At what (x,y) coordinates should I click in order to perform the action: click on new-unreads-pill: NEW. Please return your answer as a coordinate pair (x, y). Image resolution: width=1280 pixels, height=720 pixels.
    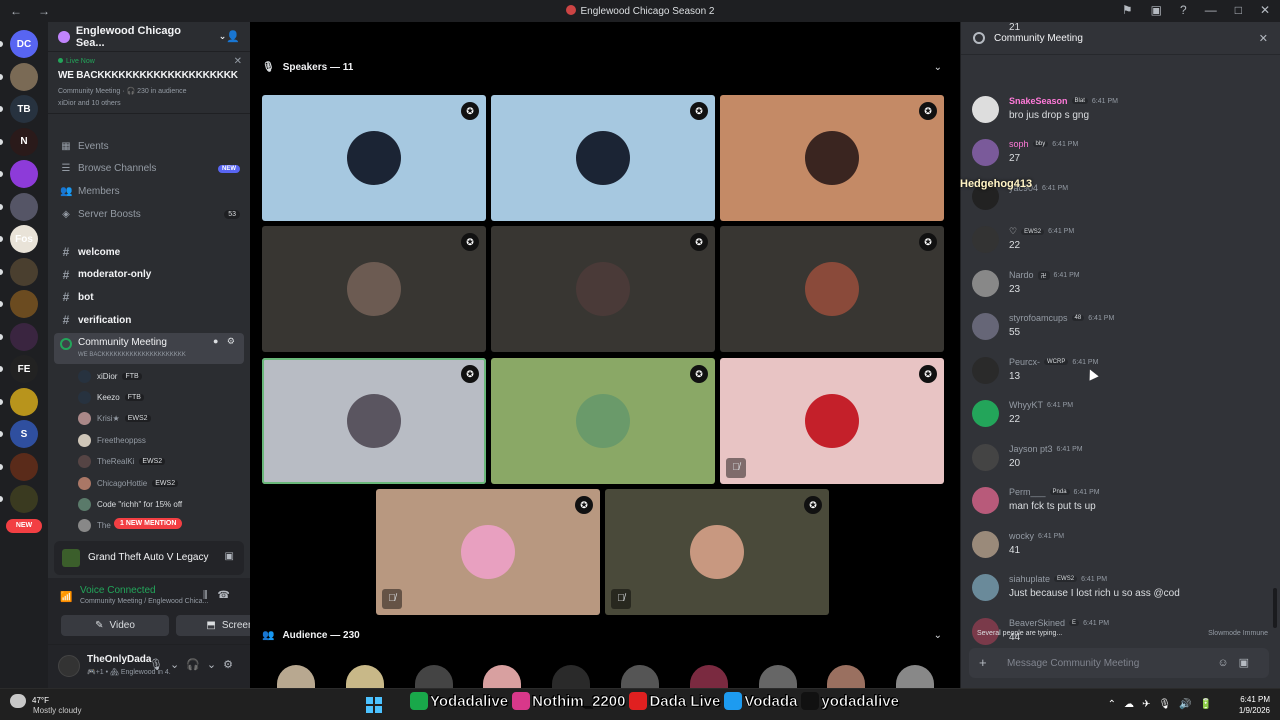
    Looking at the image, I should click on (24, 526).